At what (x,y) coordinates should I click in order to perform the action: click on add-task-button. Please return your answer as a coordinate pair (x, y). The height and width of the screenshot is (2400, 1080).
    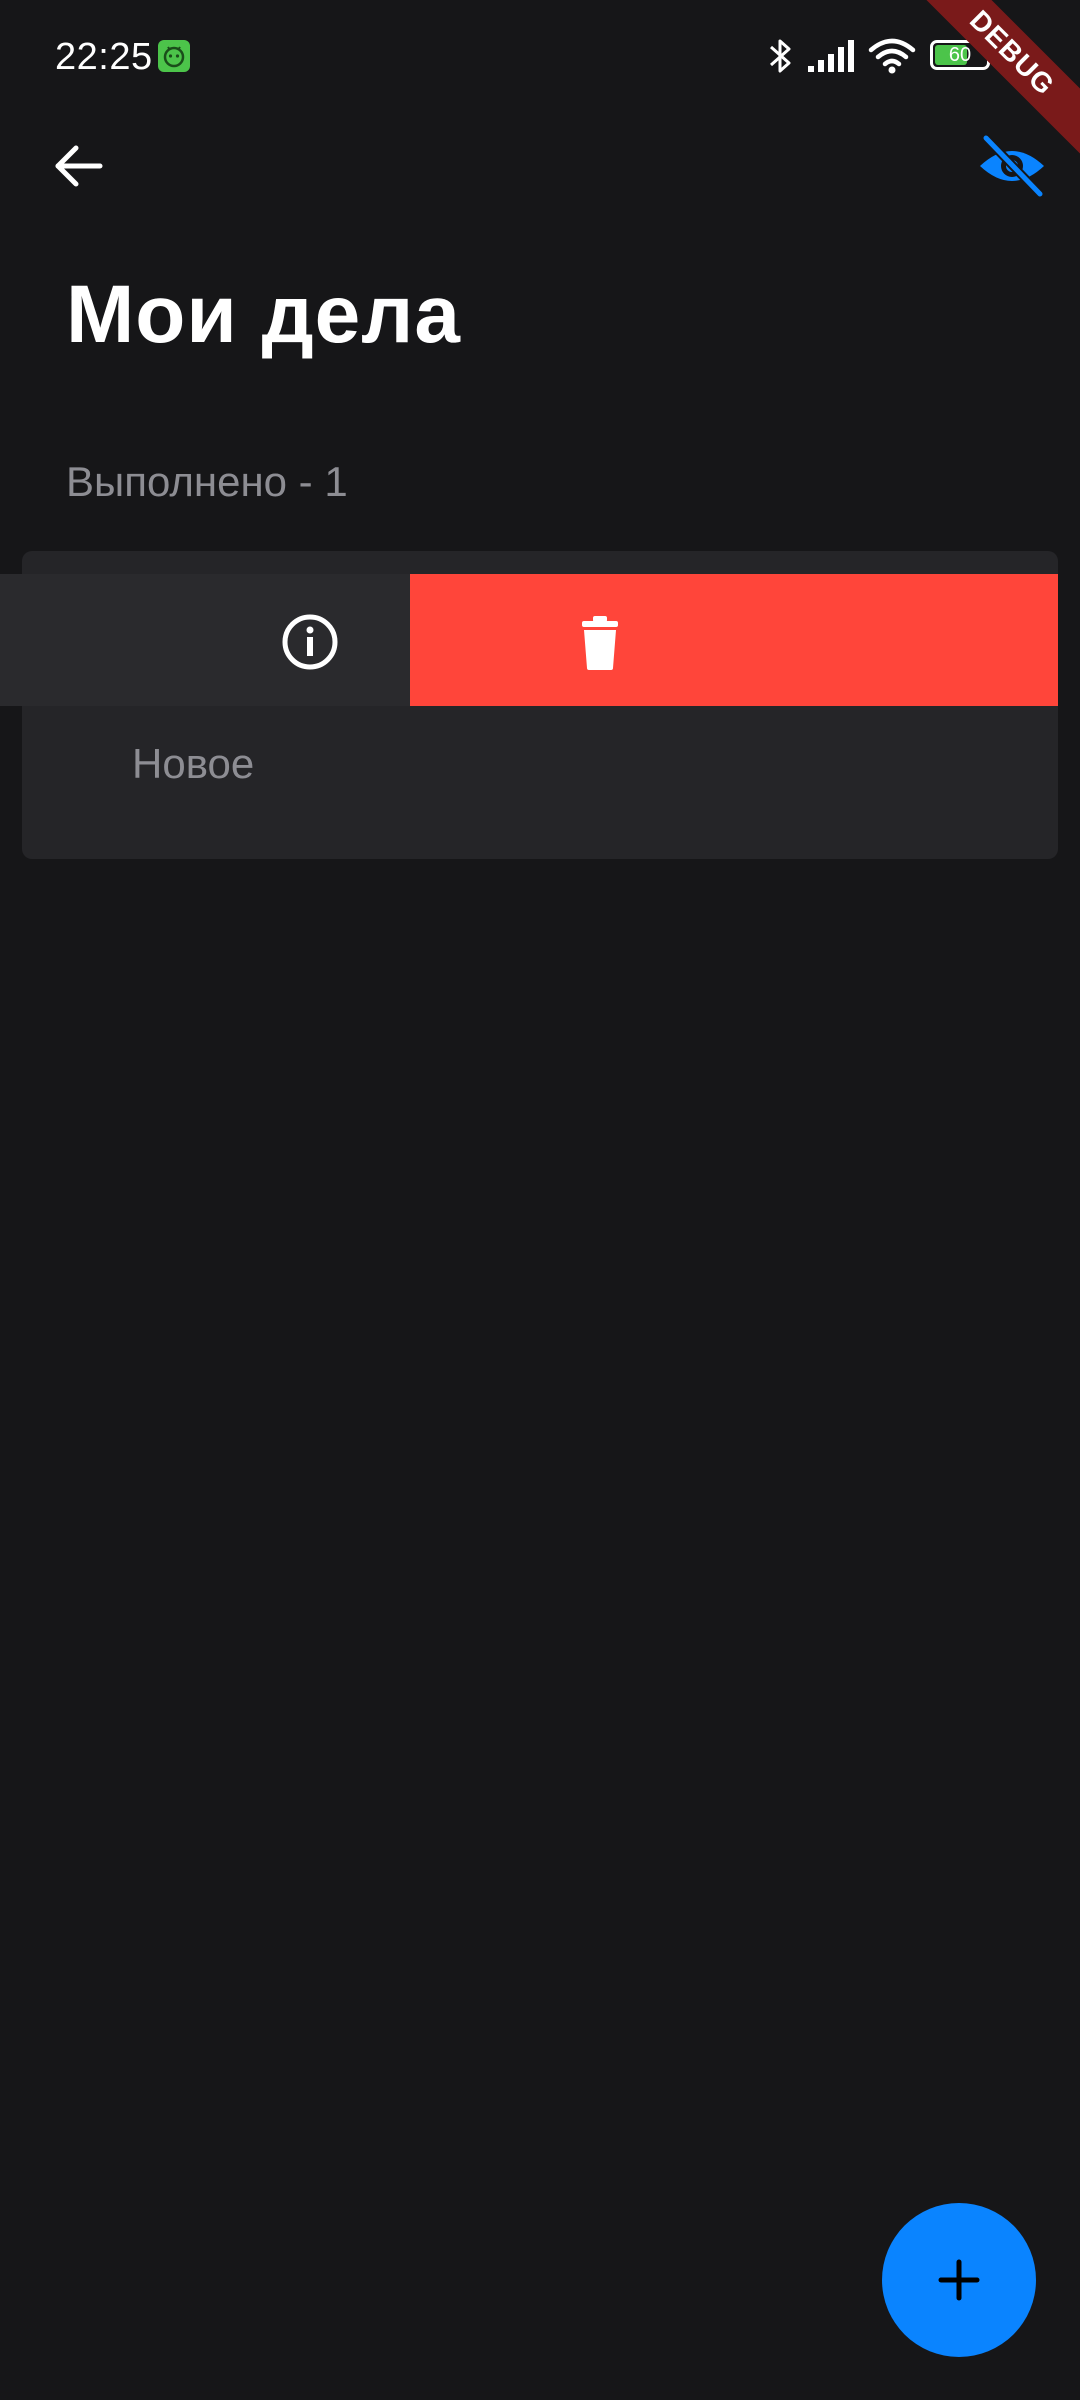
    Looking at the image, I should click on (959, 2280).